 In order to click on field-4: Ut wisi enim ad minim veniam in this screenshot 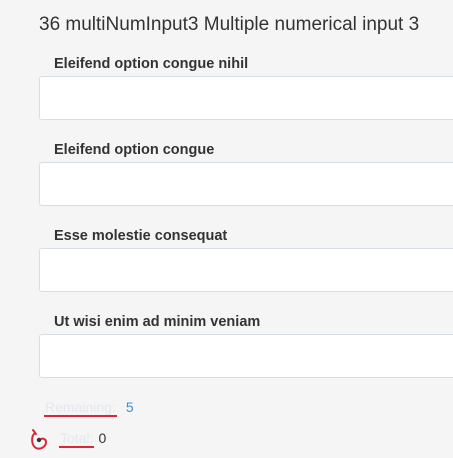, I will do `click(246, 345)`.